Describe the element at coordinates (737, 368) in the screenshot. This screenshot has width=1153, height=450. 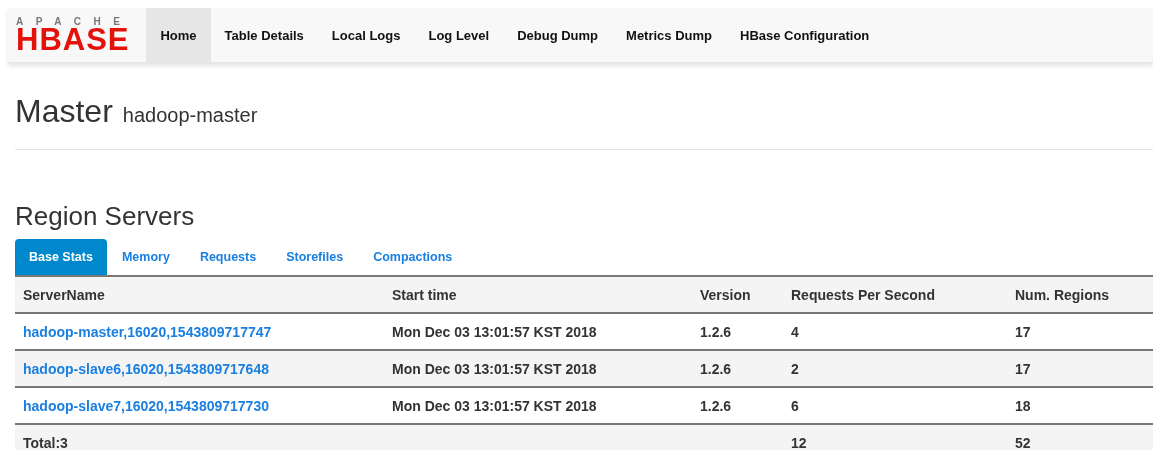
I see `table-cell: 1.2.6` at that location.